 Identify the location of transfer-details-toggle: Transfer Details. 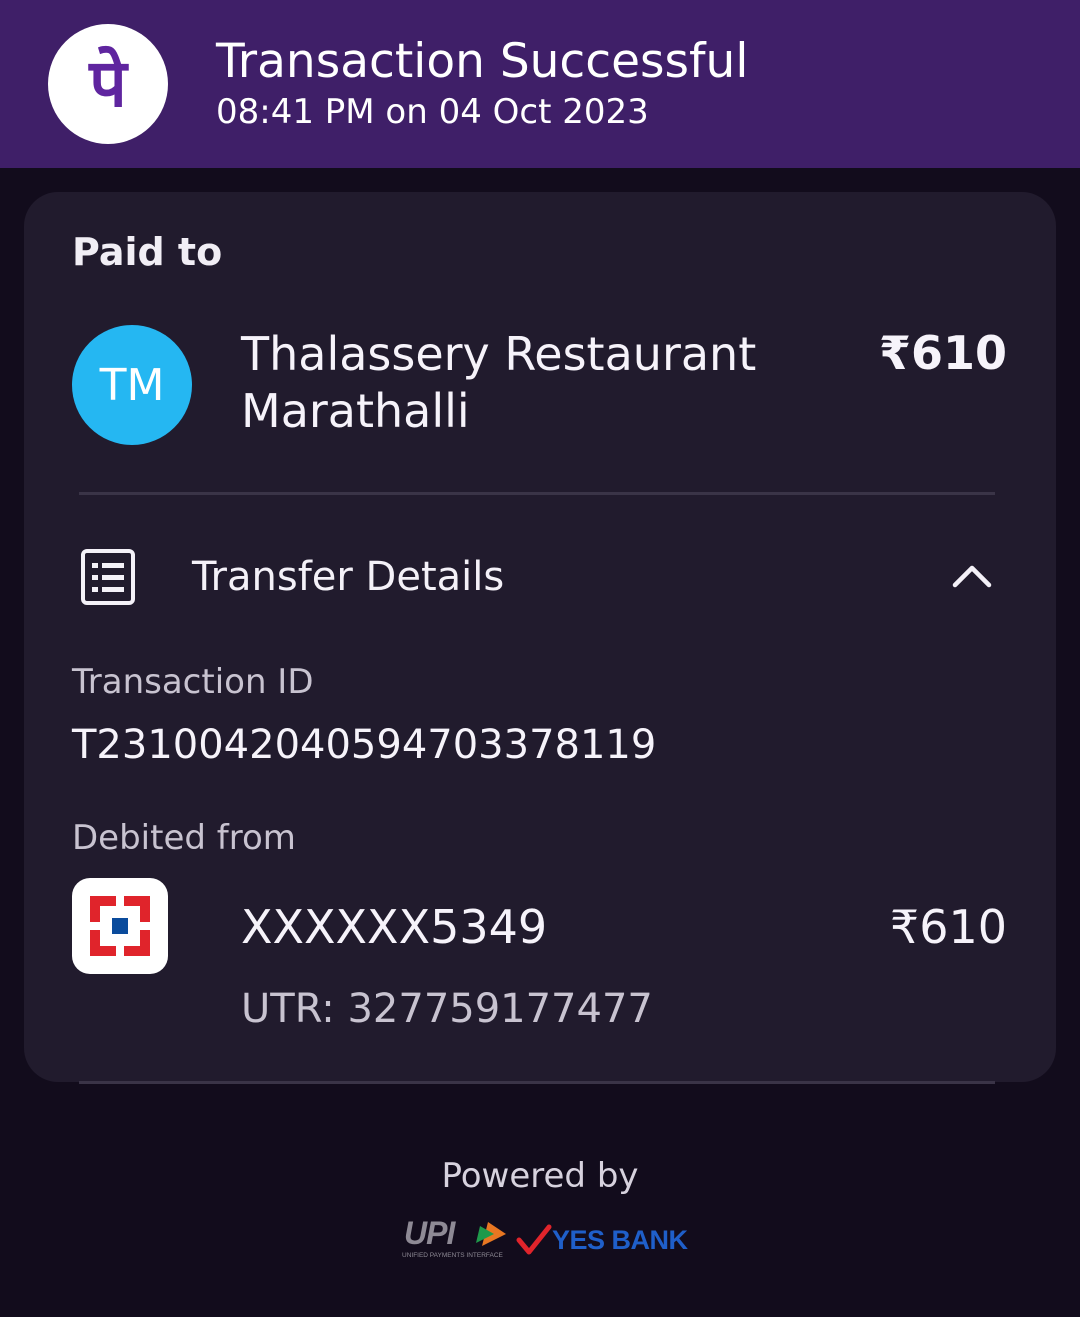
(348, 577).